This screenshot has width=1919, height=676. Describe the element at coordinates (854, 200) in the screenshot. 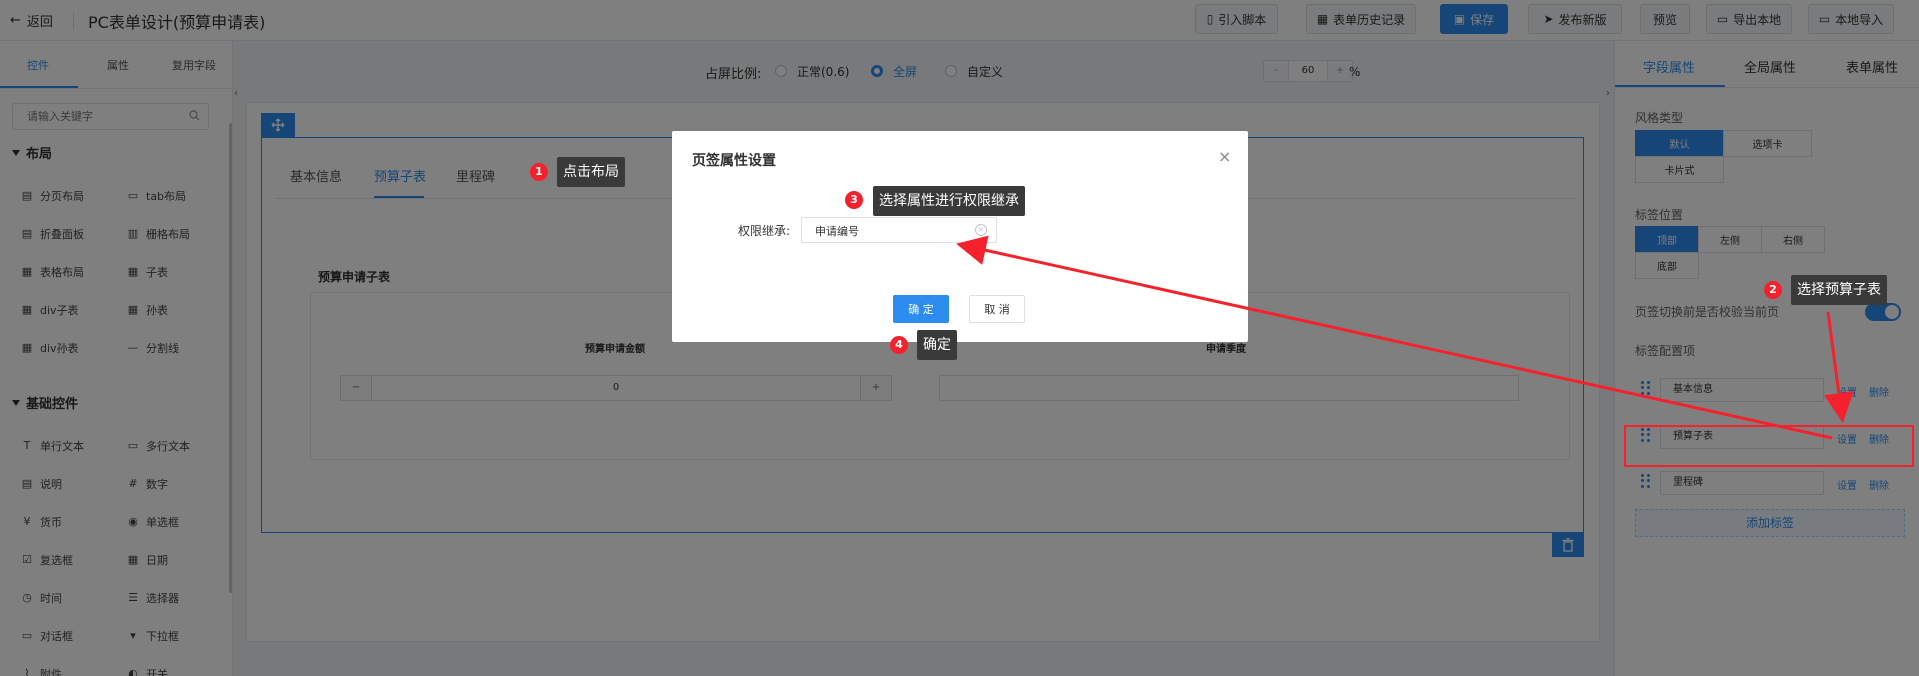

I see `step-badge-3: 3` at that location.